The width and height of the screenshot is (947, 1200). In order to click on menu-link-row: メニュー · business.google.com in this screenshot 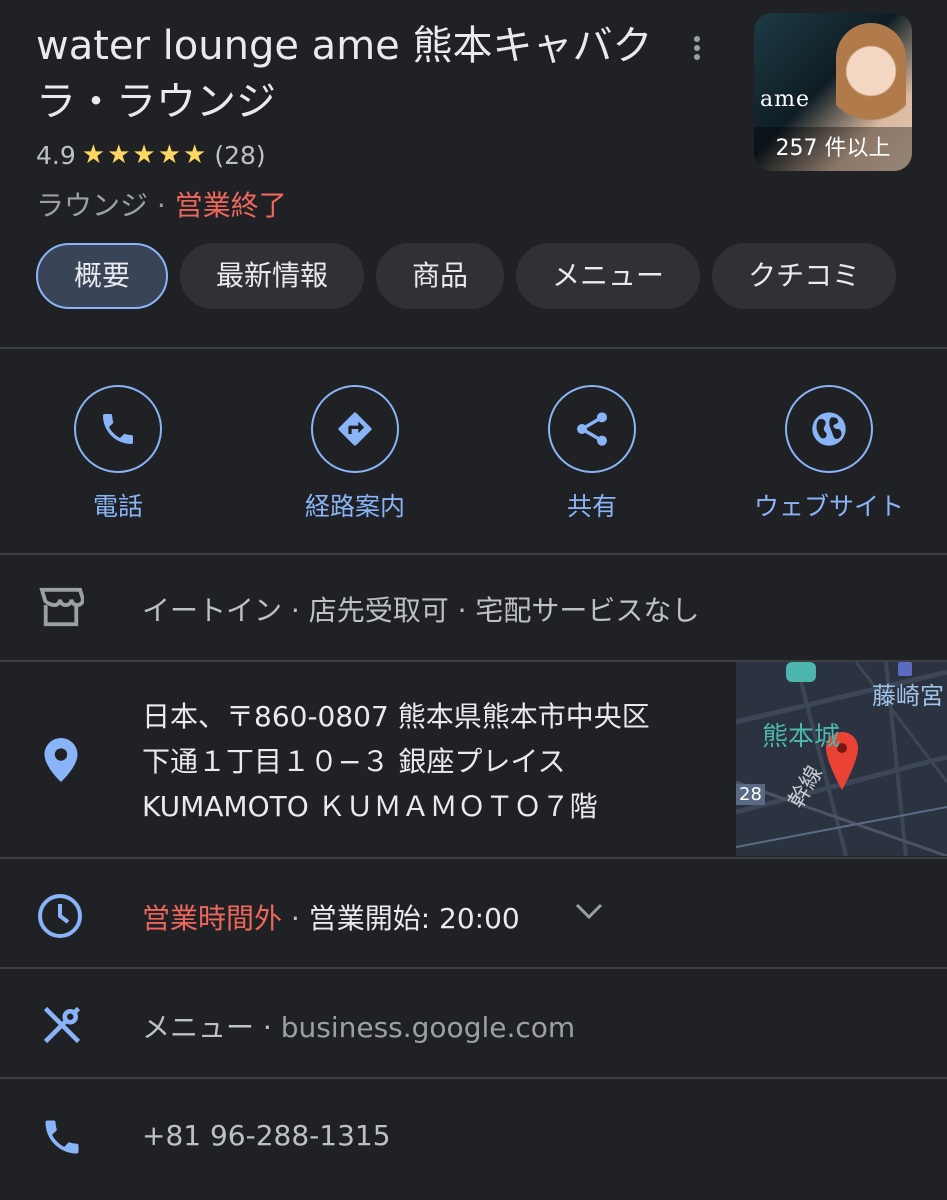, I will do `click(473, 1023)`.